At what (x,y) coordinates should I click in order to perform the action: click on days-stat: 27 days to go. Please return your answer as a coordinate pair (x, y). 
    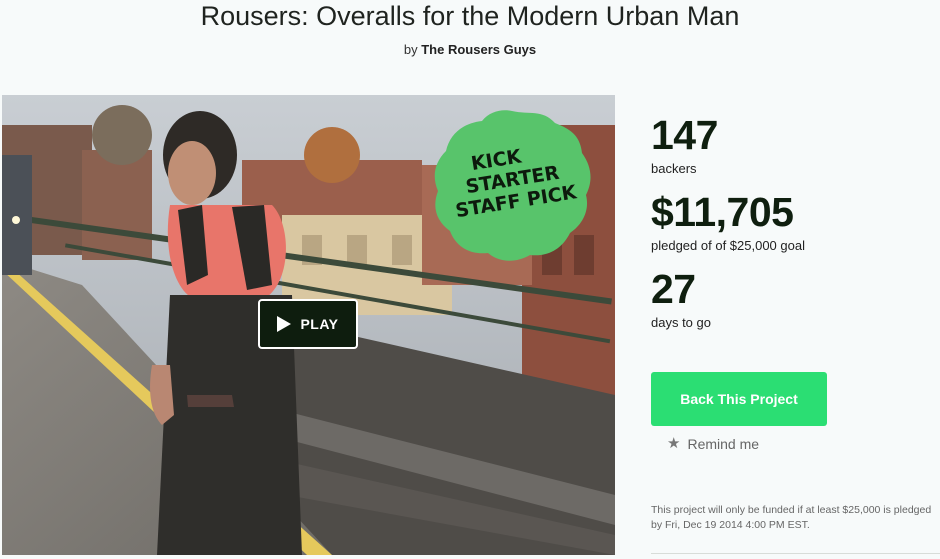
    Looking at the image, I should click on (793, 298).